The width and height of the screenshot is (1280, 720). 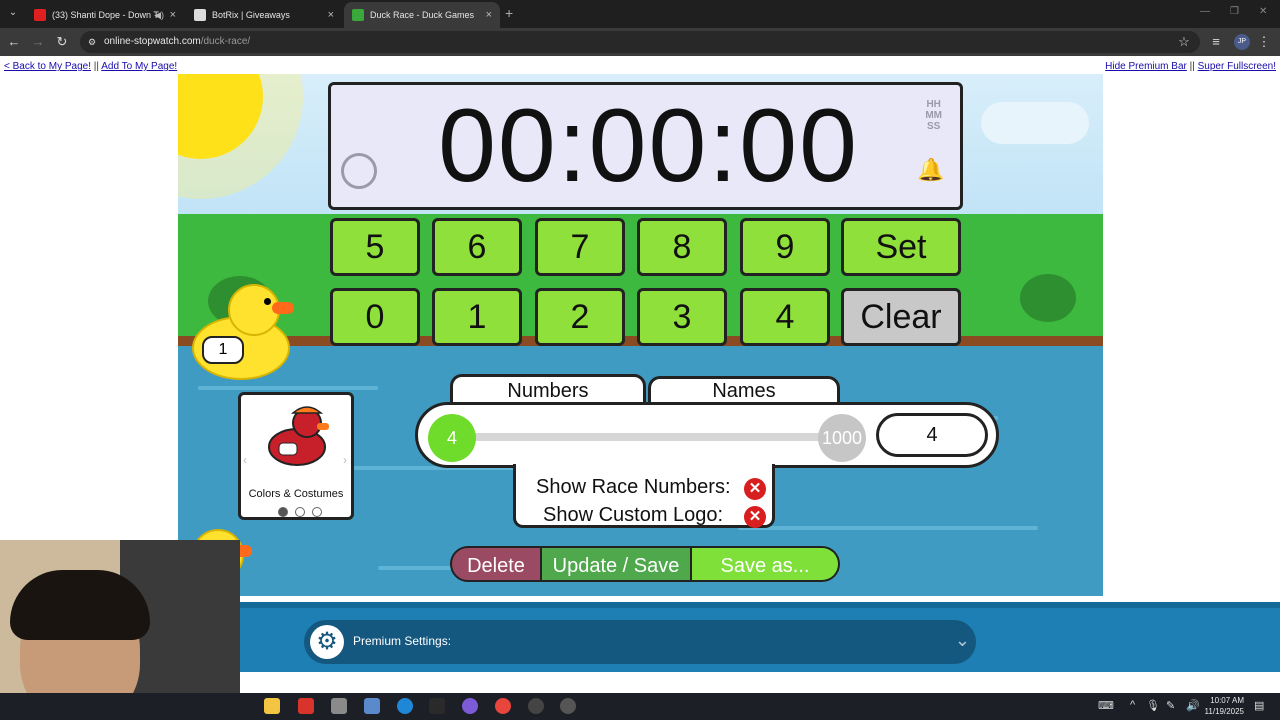 What do you see at coordinates (503, 706) in the screenshot?
I see `chrome-icon` at bounding box center [503, 706].